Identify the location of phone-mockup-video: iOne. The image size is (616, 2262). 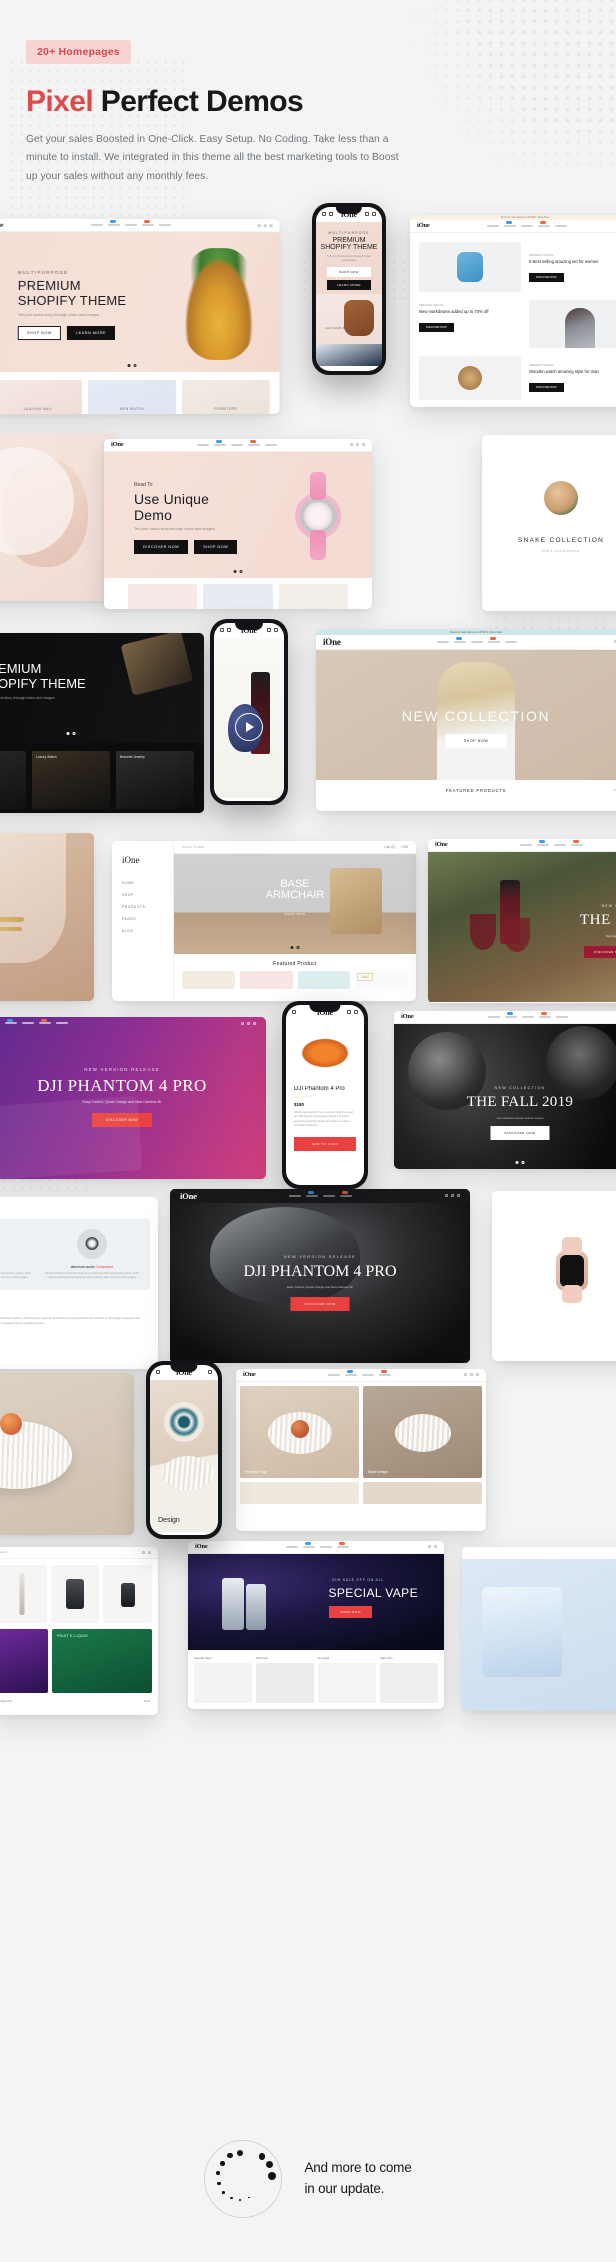
(249, 711).